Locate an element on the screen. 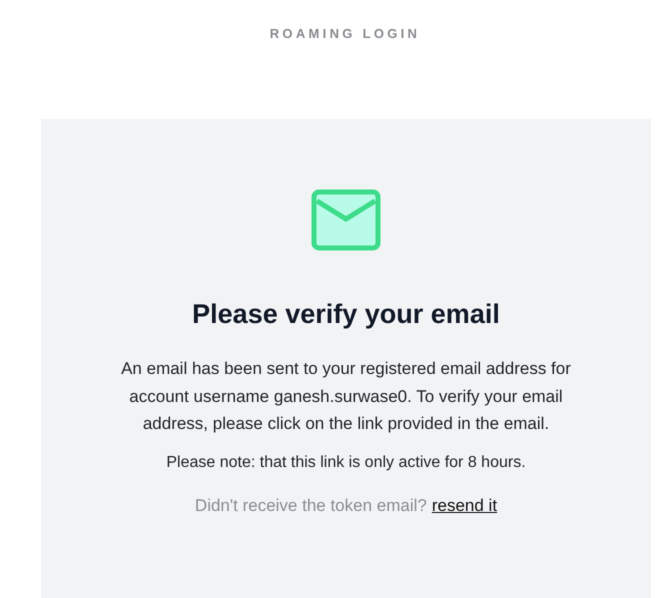  resend-prompt: Didn't receive the token email? is located at coordinates (310, 506).